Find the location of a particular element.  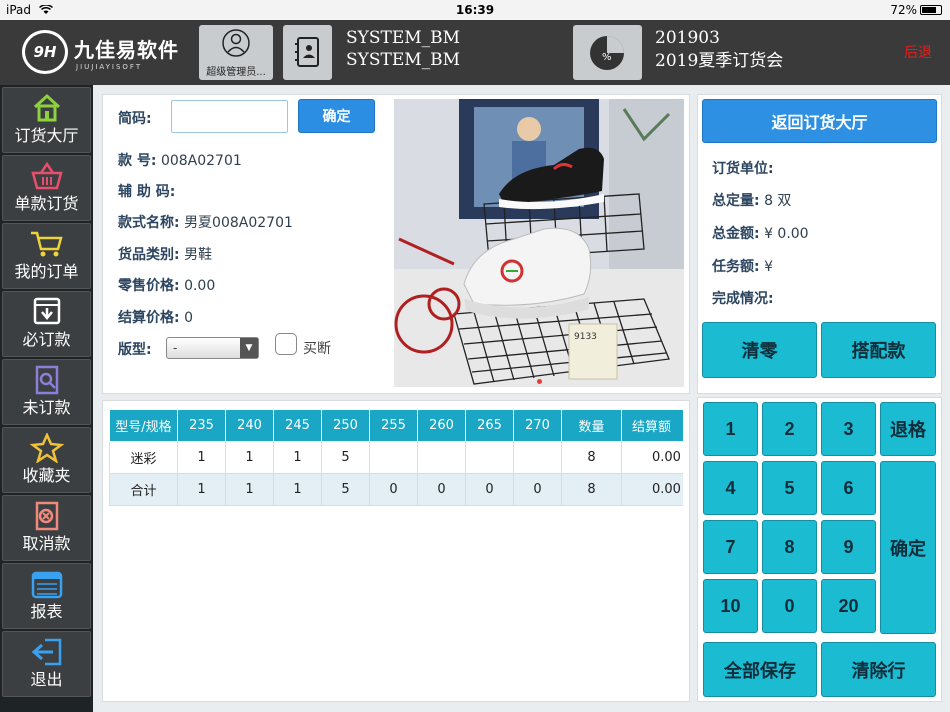

column-header: 270 is located at coordinates (537, 425).